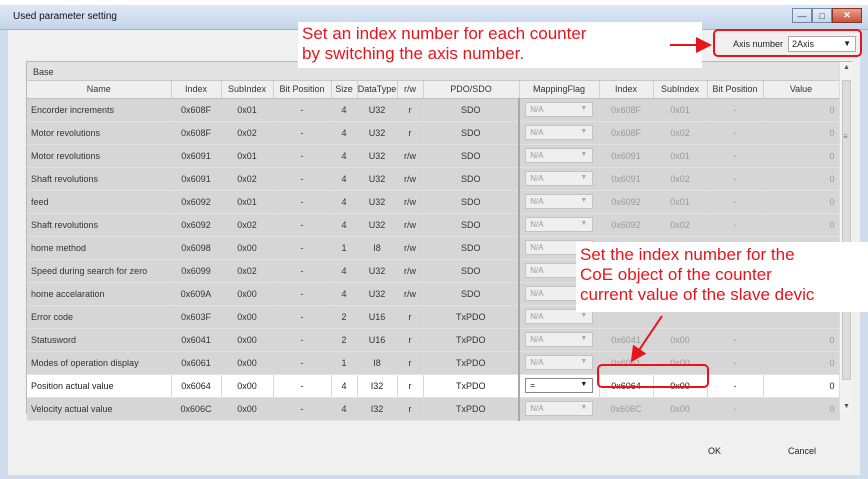  I want to click on arrow-to-index-cells, so click(646, 339).